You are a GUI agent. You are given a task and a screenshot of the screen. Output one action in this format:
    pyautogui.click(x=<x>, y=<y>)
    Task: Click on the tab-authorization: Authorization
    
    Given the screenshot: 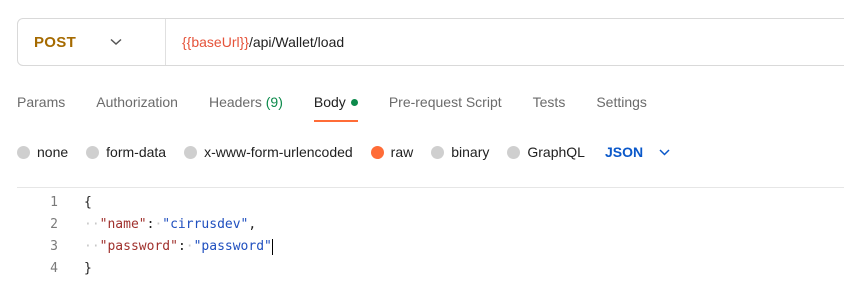 What is the action you would take?
    pyautogui.click(x=137, y=108)
    